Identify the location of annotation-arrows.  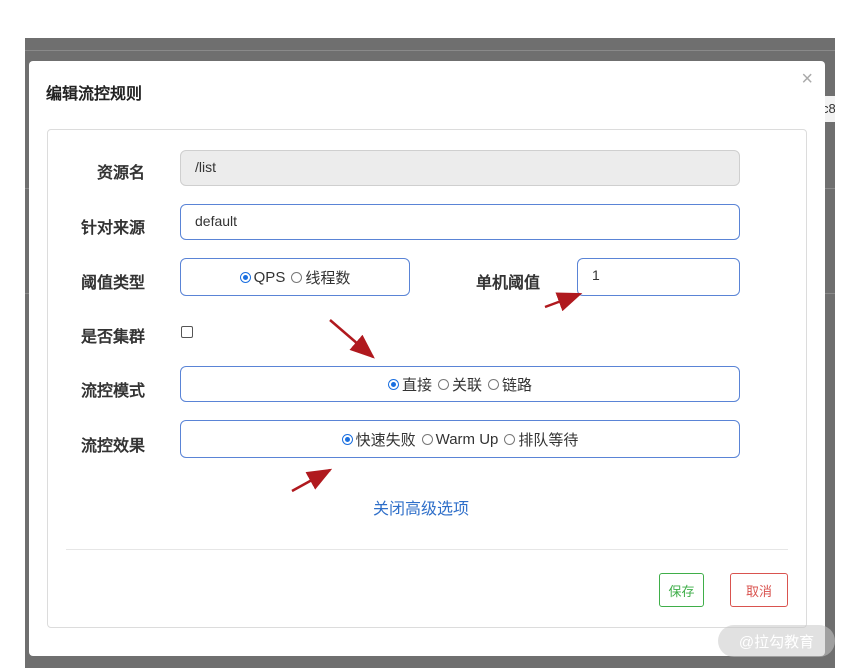
(437, 392).